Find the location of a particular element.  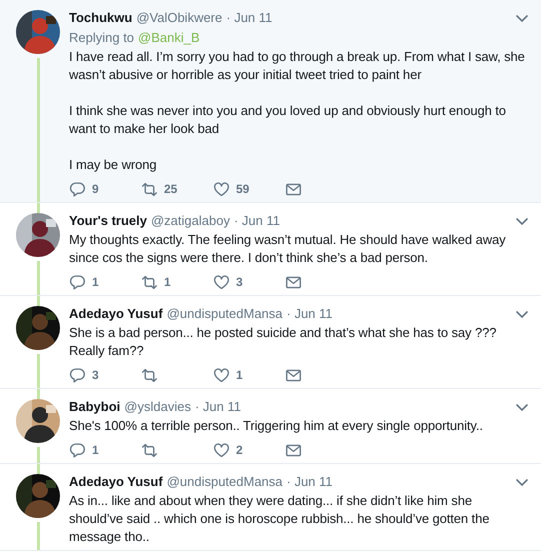

display-name: Your's truely is located at coordinates (108, 221).